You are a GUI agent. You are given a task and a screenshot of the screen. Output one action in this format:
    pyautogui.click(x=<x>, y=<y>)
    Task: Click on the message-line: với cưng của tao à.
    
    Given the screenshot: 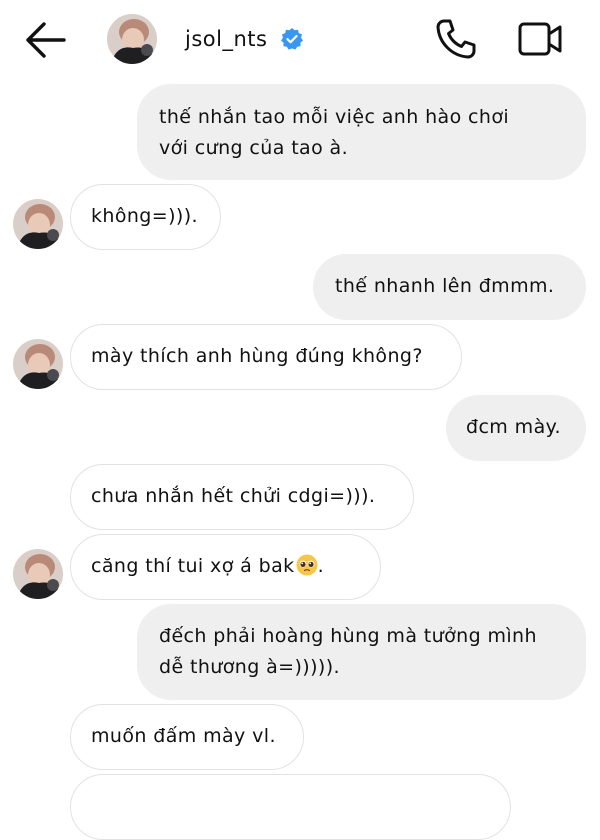 What is the action you would take?
    pyautogui.click(x=254, y=148)
    